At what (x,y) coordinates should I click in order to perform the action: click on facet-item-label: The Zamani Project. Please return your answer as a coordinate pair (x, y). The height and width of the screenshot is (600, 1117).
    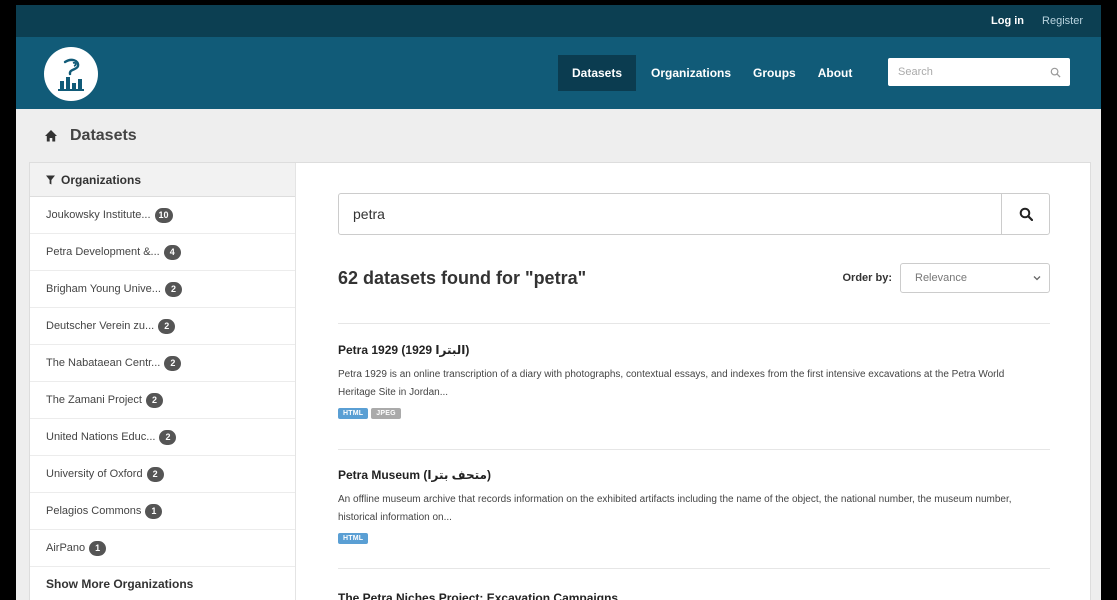
    Looking at the image, I should click on (94, 400).